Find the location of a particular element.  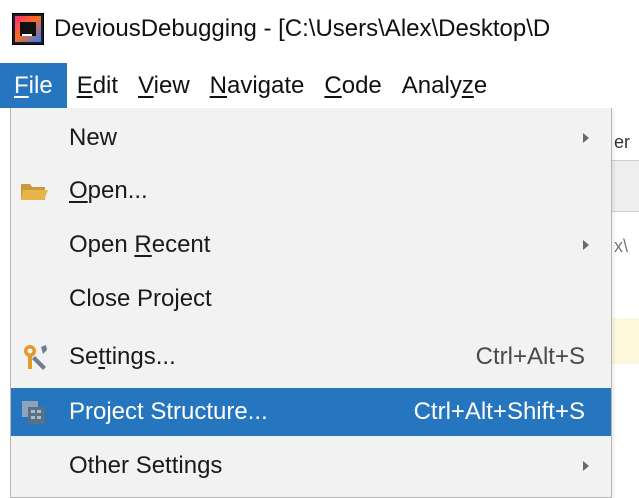

file-menu-other-settings: Other Settings is located at coordinates (311, 466).